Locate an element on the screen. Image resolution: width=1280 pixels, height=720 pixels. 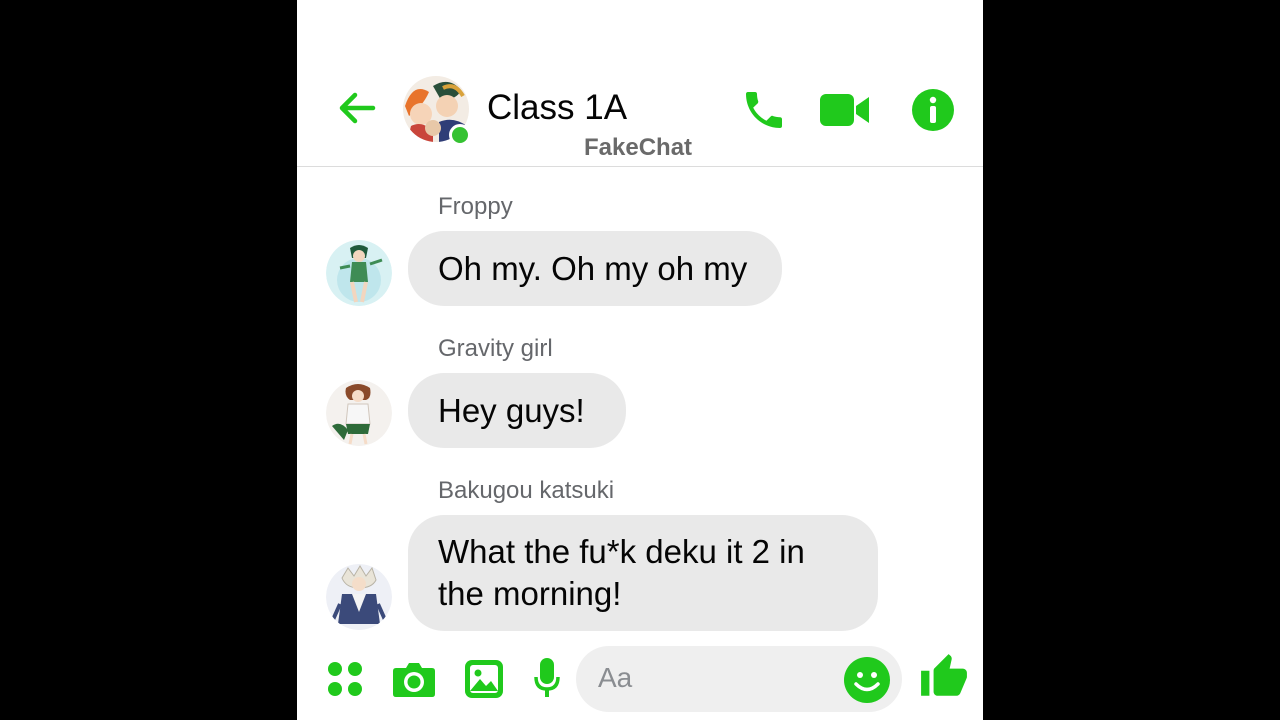
sender-name: Gravity girl is located at coordinates (495, 348).